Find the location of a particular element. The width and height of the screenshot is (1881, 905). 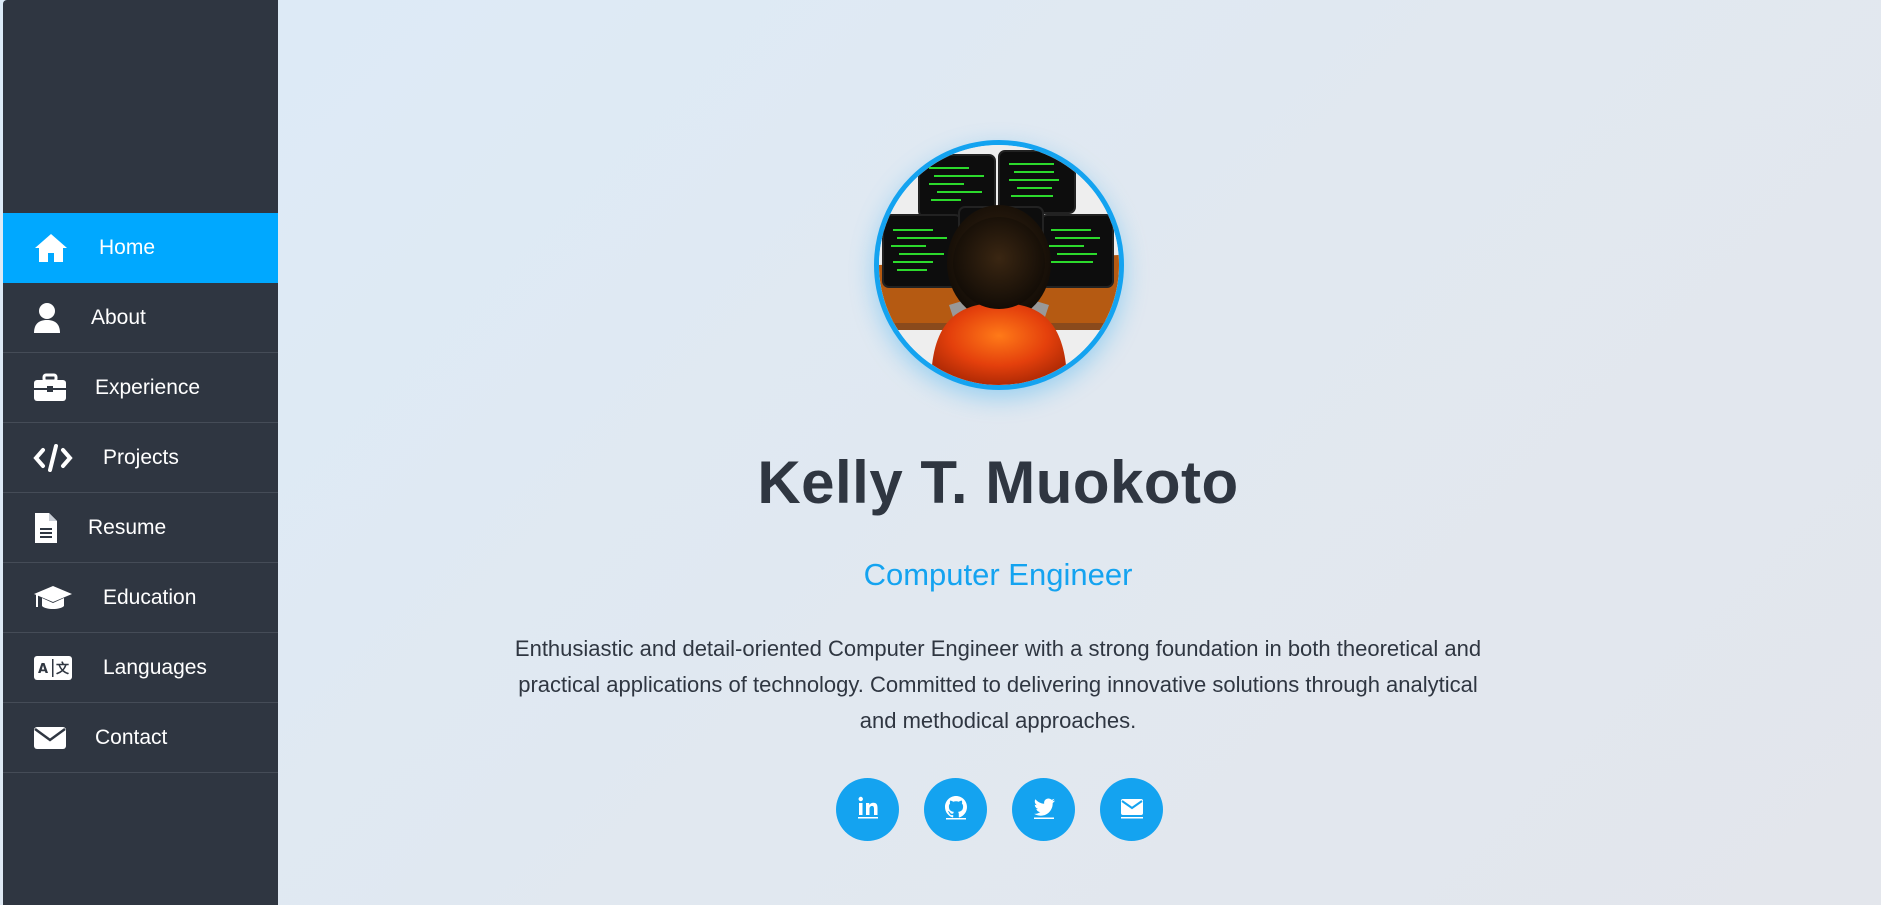

twitter-button is located at coordinates (1043, 809).